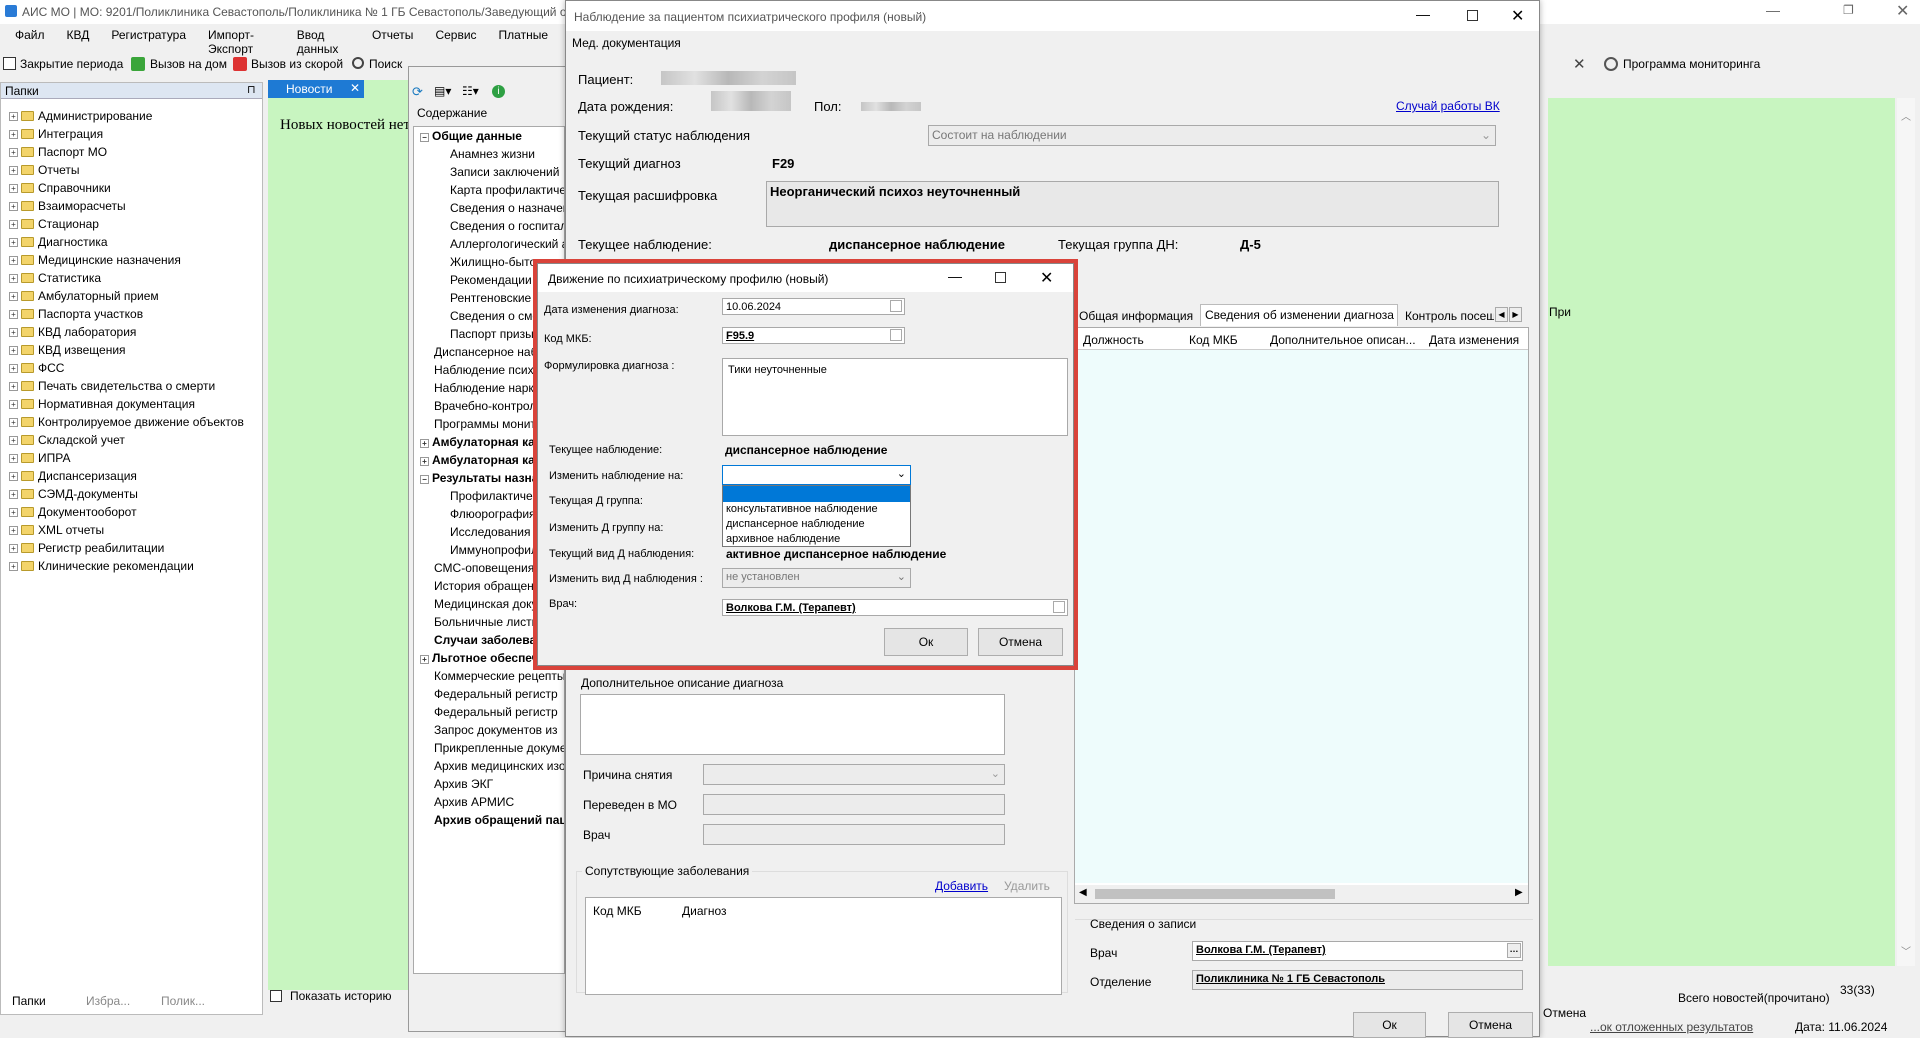 The image size is (1920, 1038). What do you see at coordinates (896, 306) in the screenshot?
I see `calendar-icon` at bounding box center [896, 306].